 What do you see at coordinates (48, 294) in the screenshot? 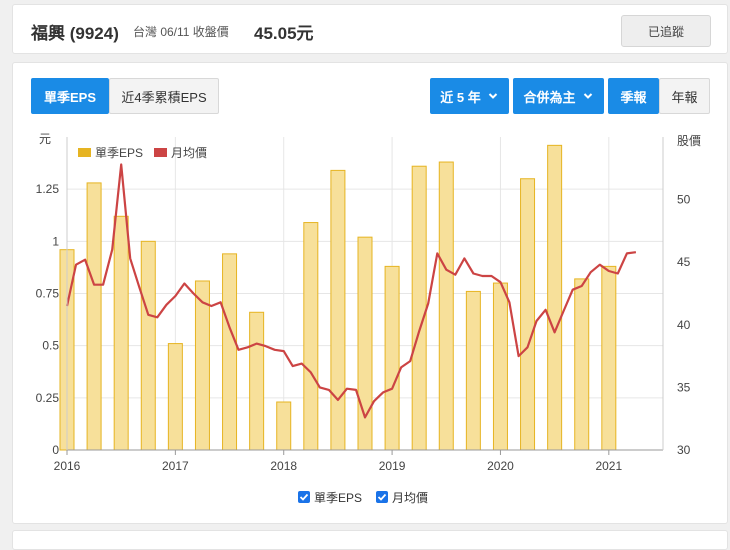
I see `y-left-tick-label: 0.75` at bounding box center [48, 294].